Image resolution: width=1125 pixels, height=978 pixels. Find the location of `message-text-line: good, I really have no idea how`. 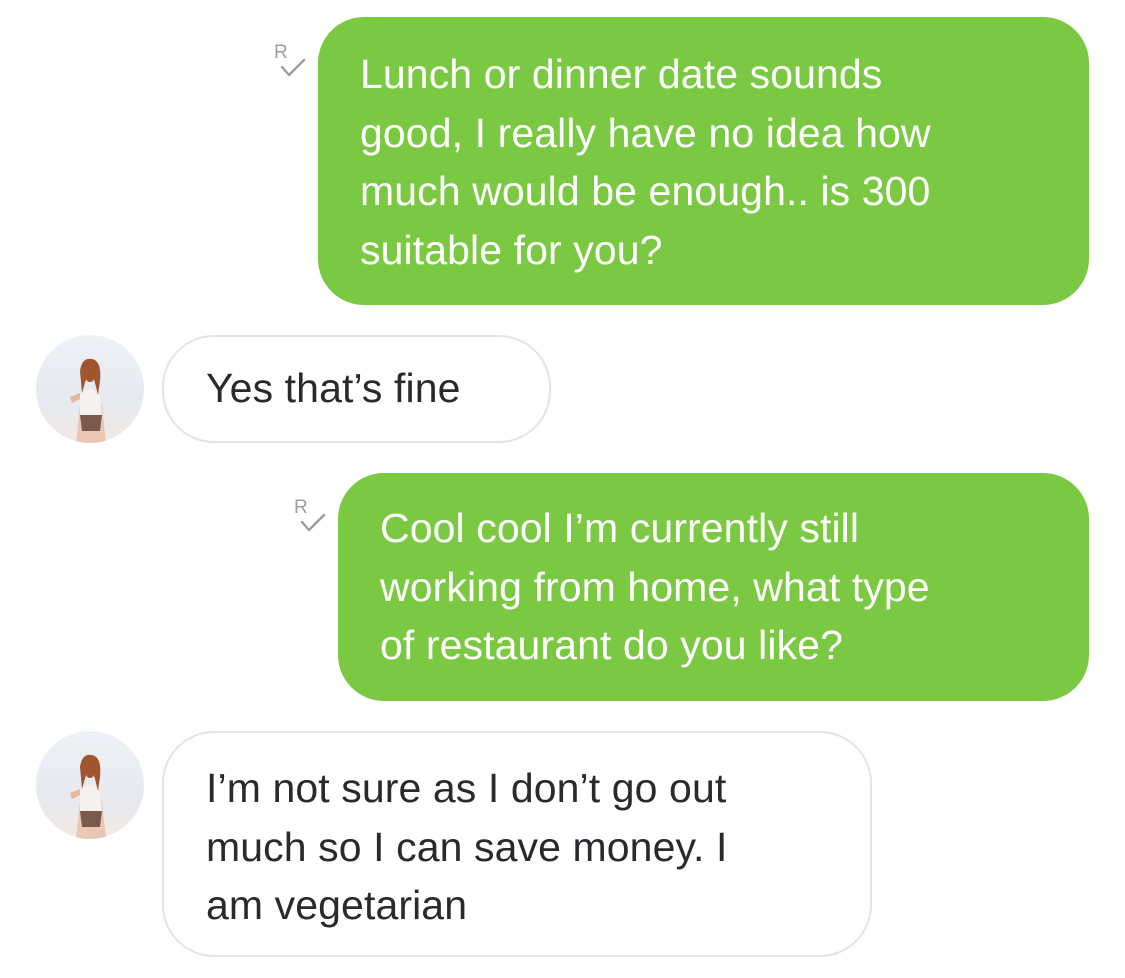

message-text-line: good, I really have no idea how is located at coordinates (645, 132).